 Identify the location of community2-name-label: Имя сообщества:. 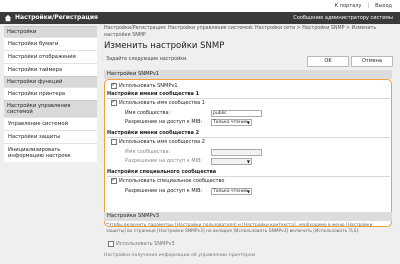
(148, 152).